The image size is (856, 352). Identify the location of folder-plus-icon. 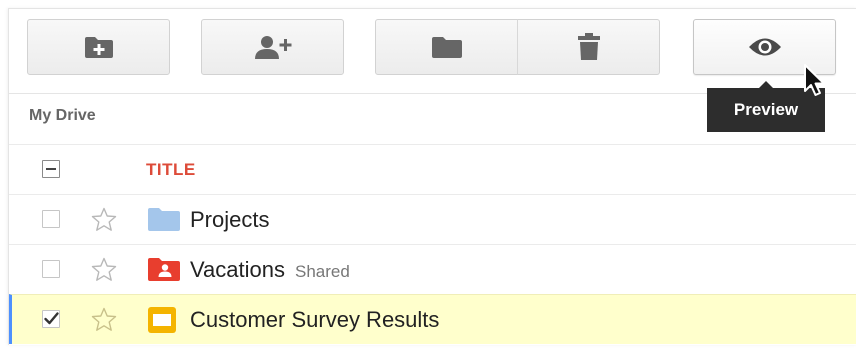
(98, 47).